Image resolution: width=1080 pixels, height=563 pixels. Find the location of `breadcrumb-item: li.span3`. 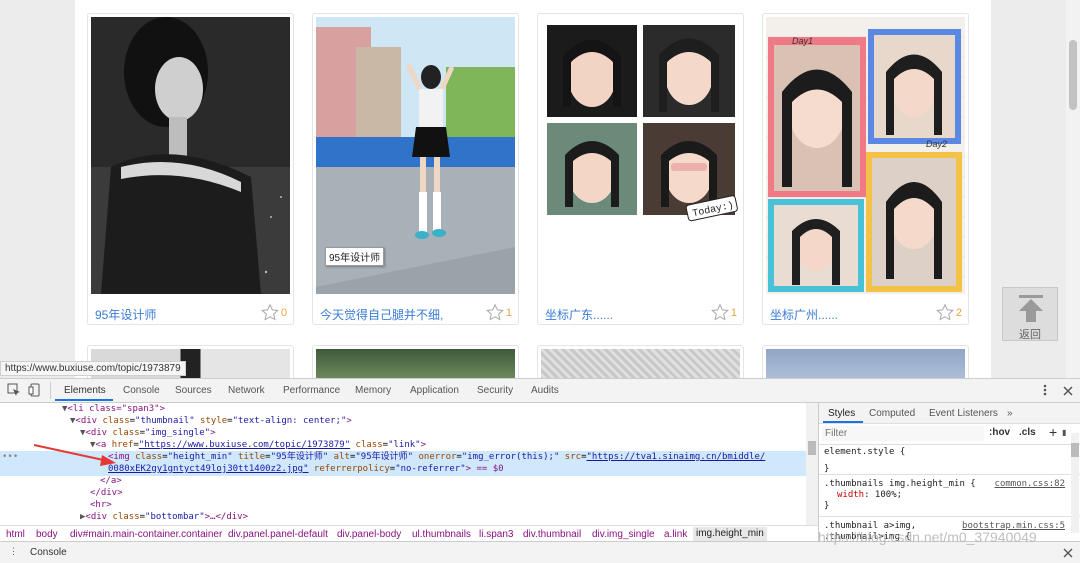

breadcrumb-item: li.span3 is located at coordinates (496, 534).